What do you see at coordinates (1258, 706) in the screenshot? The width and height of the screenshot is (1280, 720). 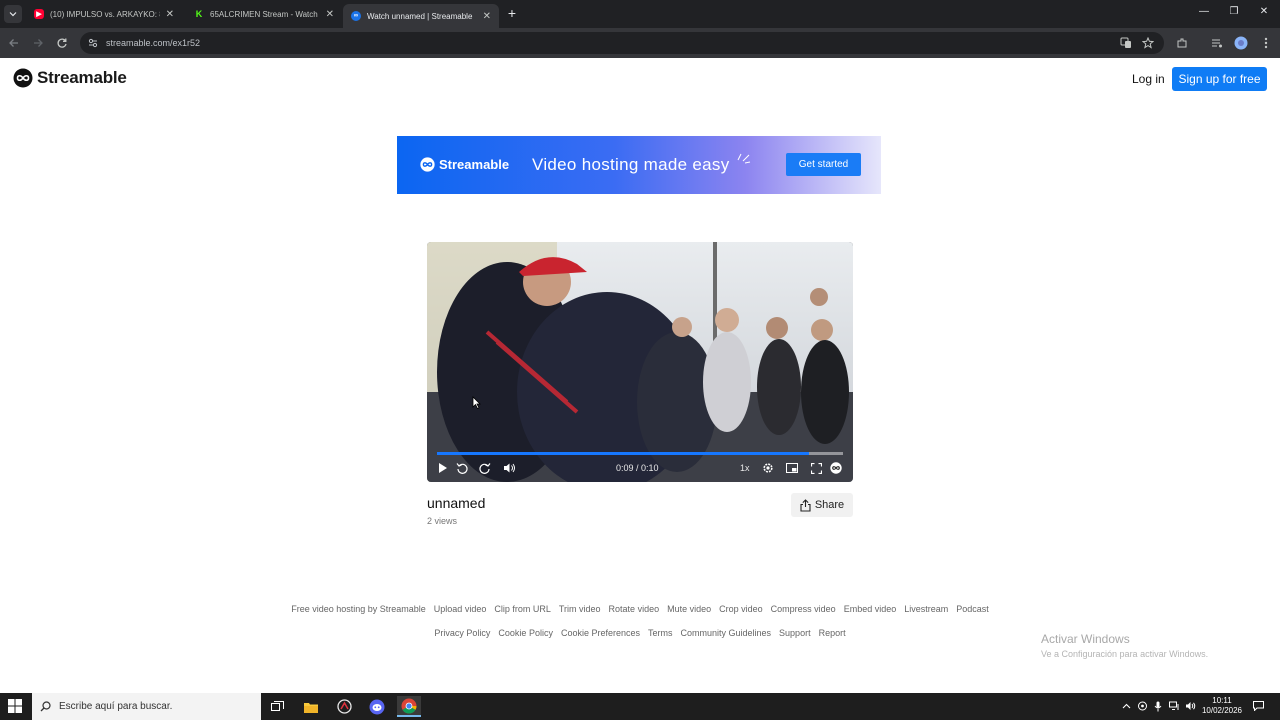 I see `notifications-icon` at bounding box center [1258, 706].